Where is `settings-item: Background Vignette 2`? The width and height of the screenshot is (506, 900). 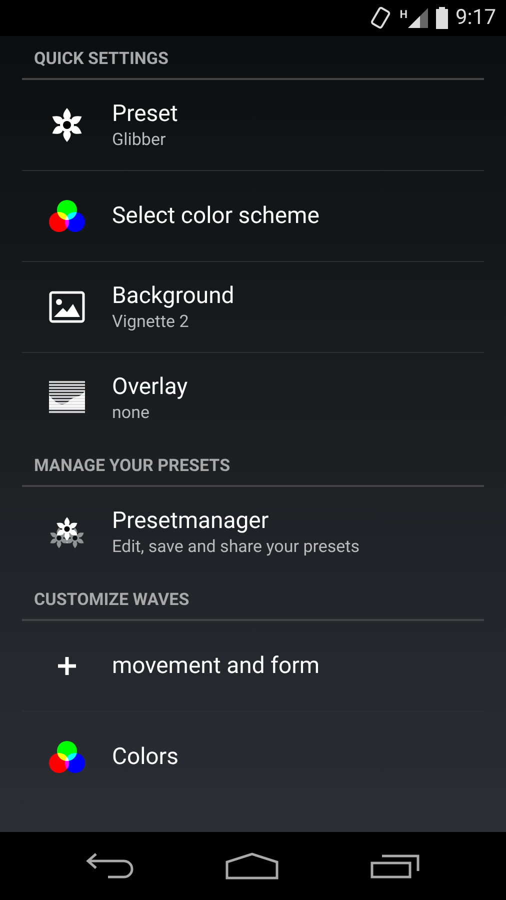
settings-item: Background Vignette 2 is located at coordinates (253, 307).